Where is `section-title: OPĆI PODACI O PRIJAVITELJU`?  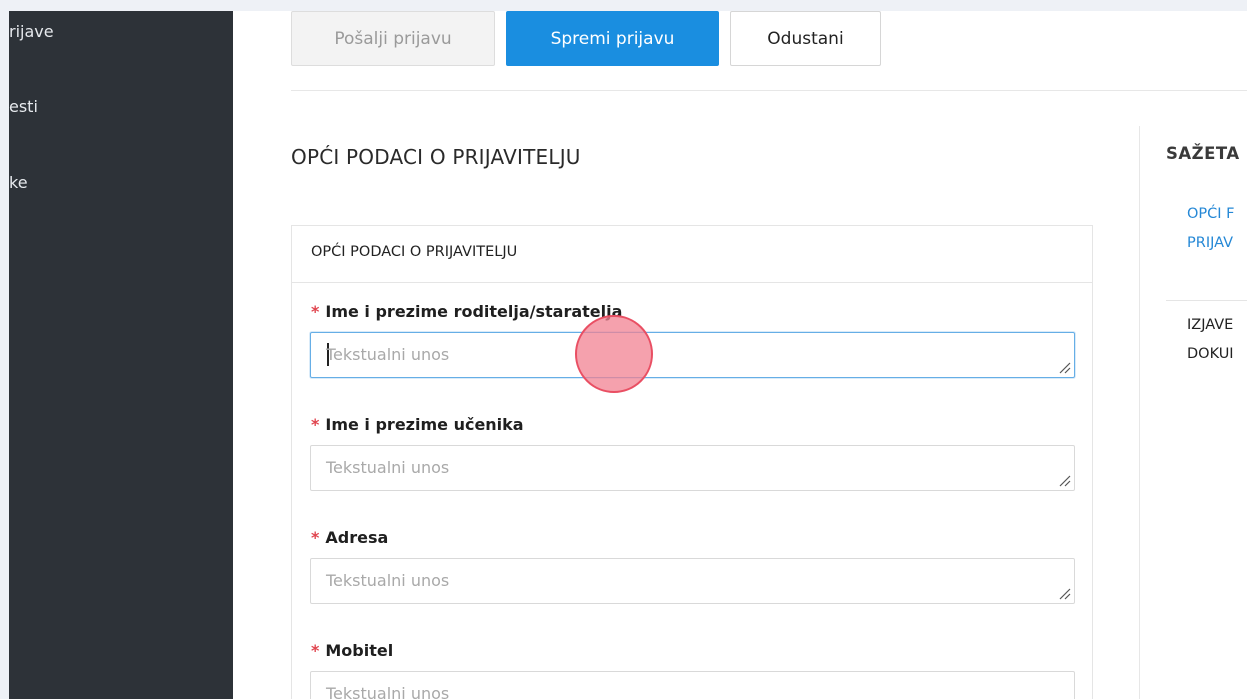 section-title: OPĆI PODACI O PRIJAVITELJU is located at coordinates (436, 157).